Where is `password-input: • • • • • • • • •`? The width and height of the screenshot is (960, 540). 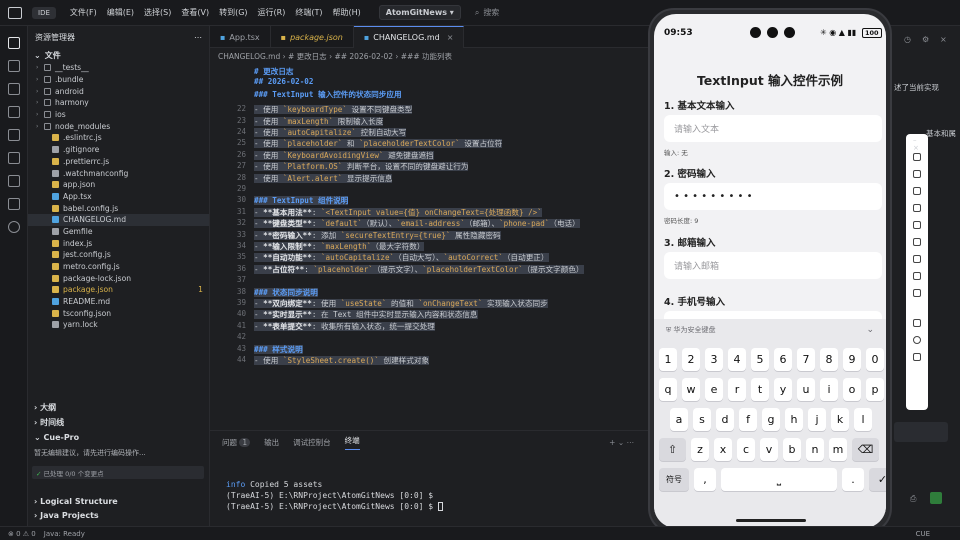 password-input: • • • • • • • • • is located at coordinates (773, 196).